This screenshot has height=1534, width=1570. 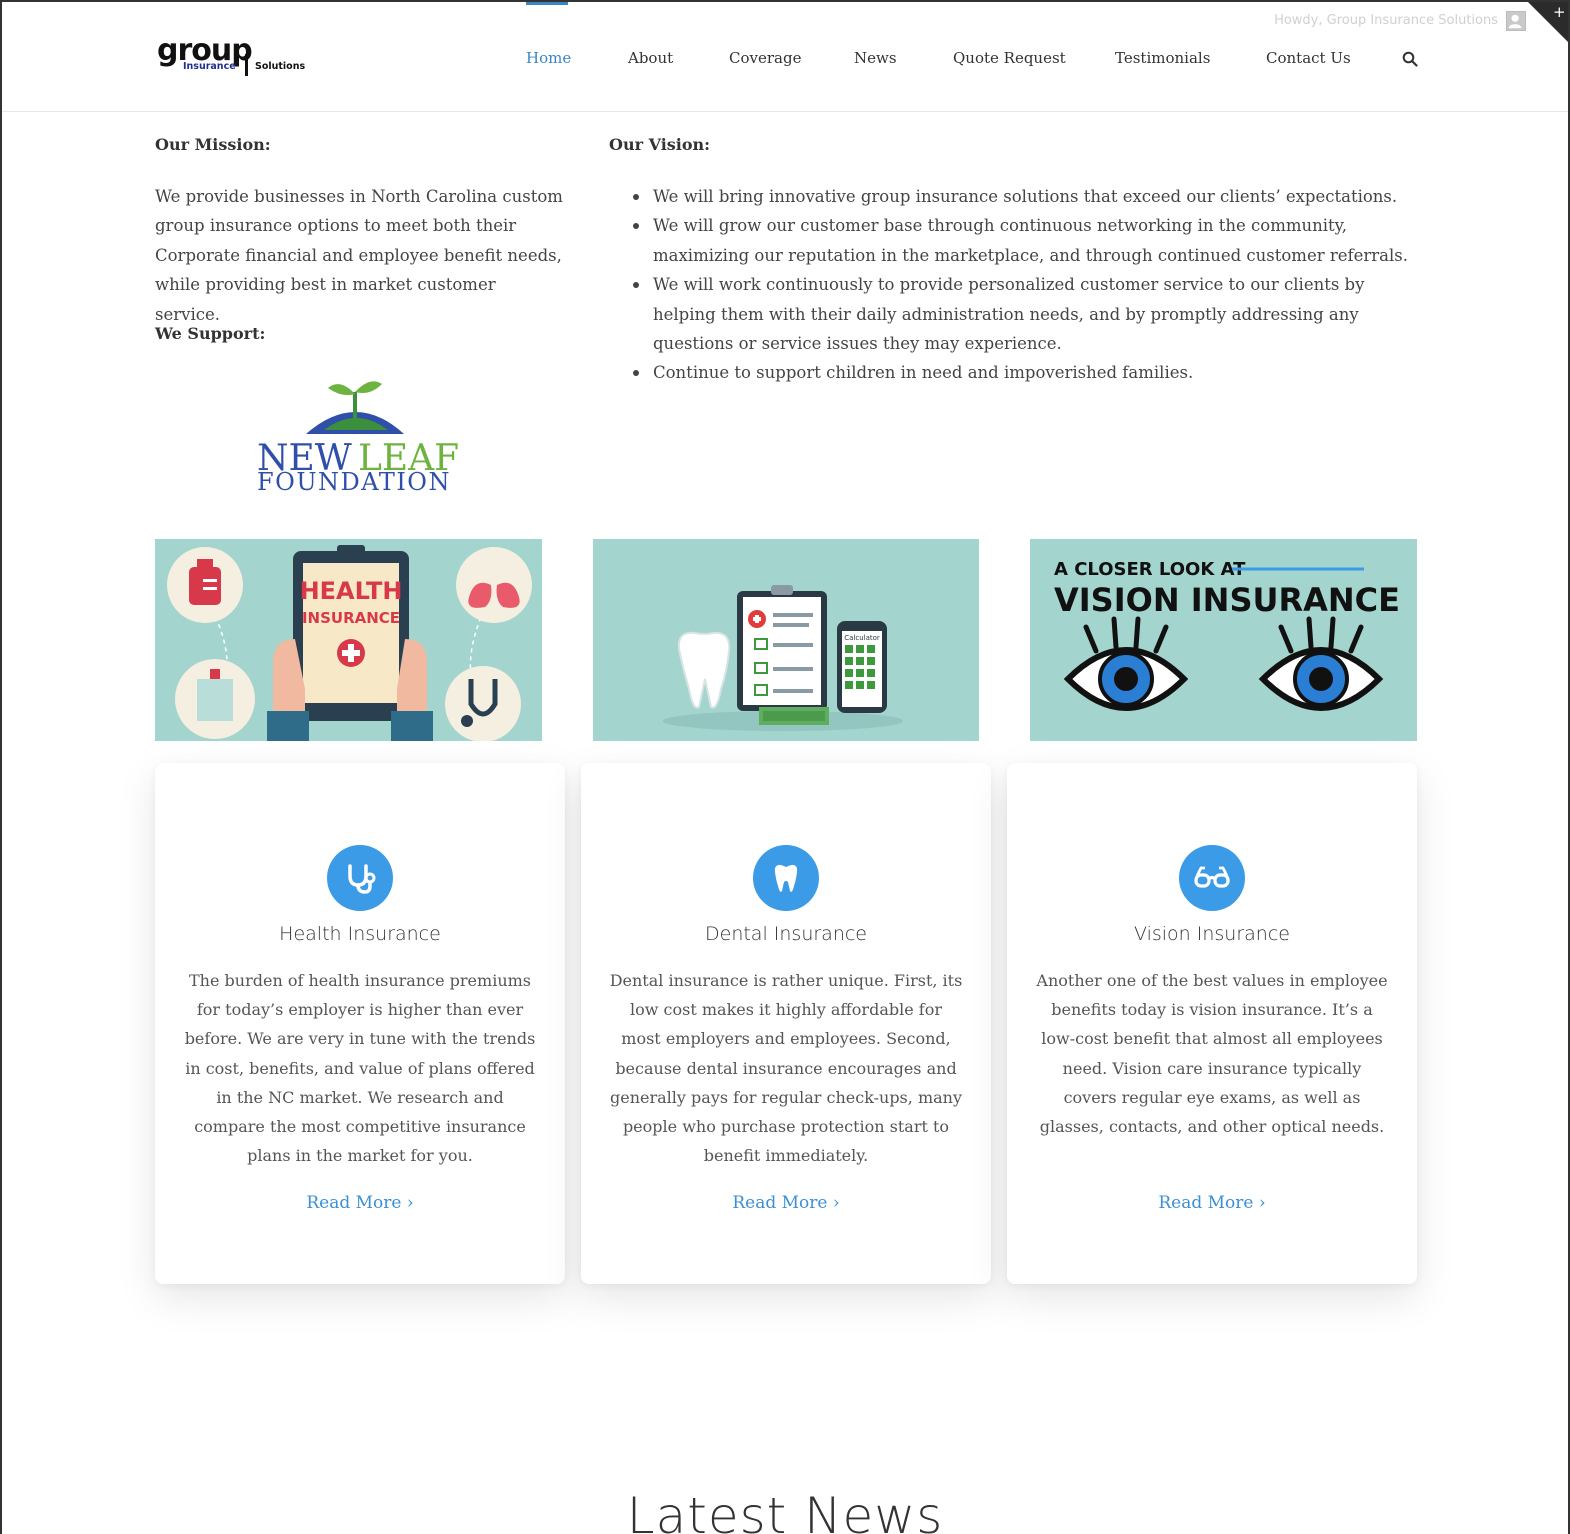 What do you see at coordinates (786, 878) in the screenshot?
I see `tooth-icon` at bounding box center [786, 878].